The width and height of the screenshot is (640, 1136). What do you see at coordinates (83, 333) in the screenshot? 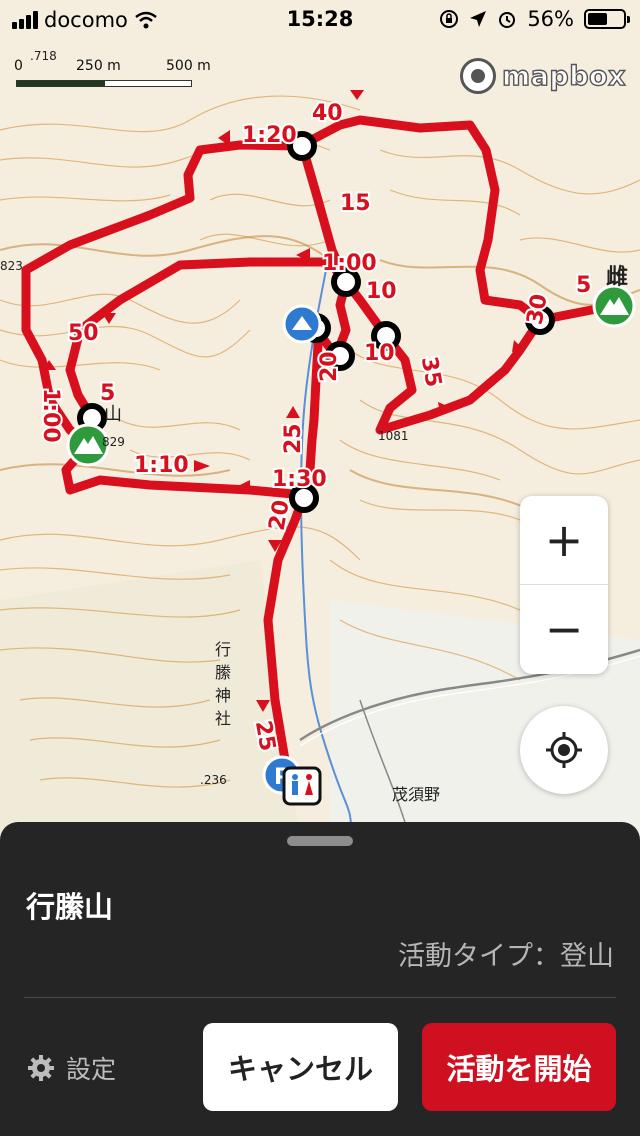
I see `route-time-label: 50` at bounding box center [83, 333].